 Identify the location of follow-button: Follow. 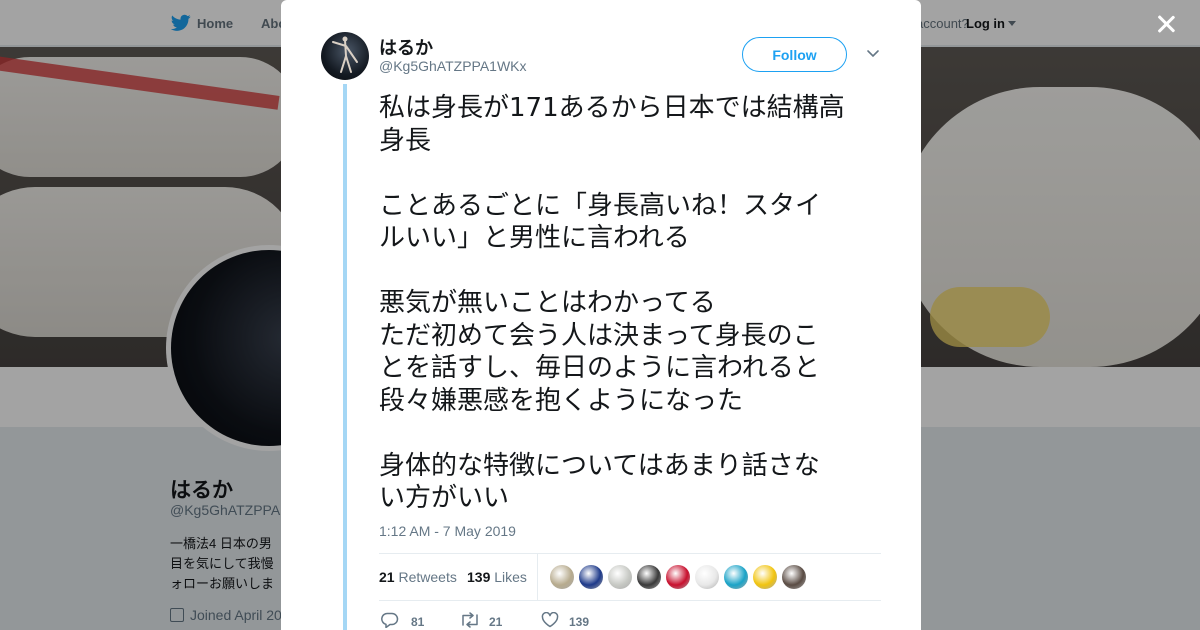
(794, 54).